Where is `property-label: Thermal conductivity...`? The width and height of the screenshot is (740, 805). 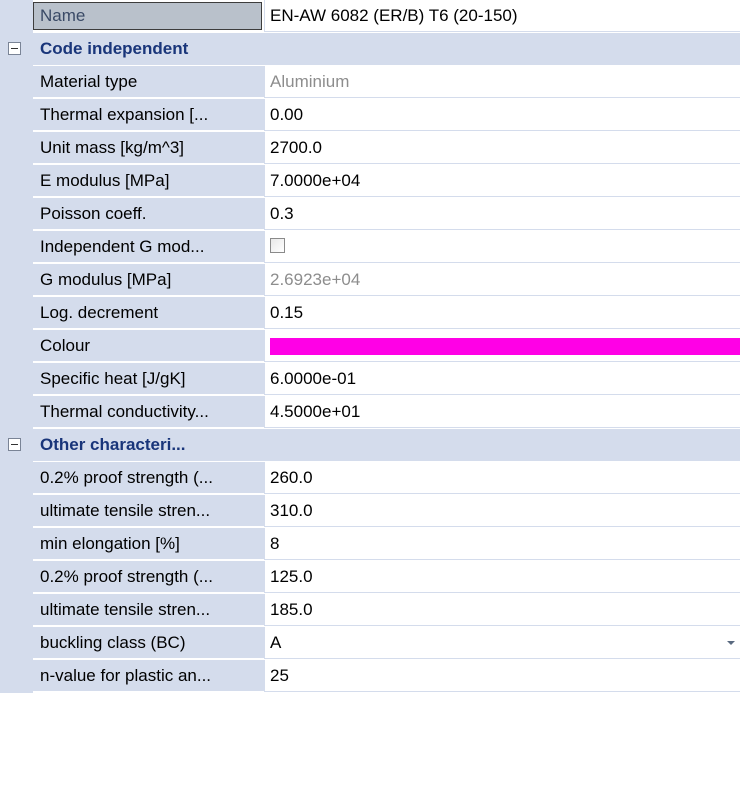 property-label: Thermal conductivity... is located at coordinates (148, 412).